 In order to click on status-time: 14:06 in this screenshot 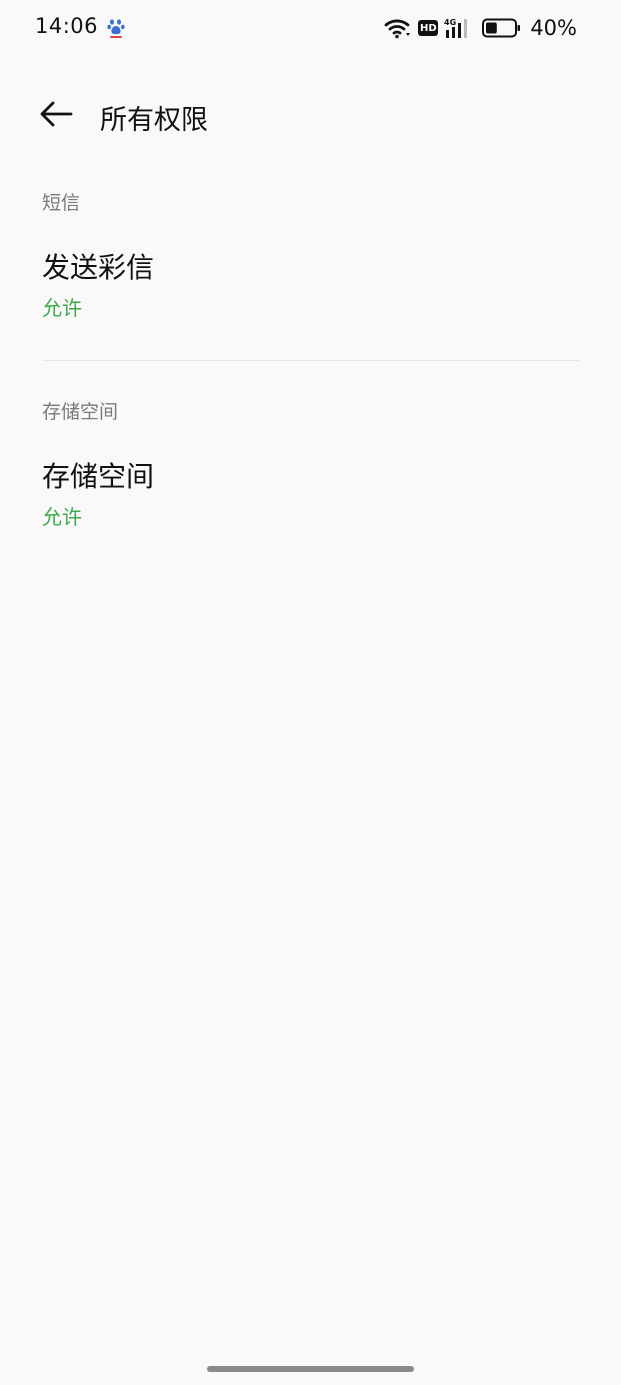, I will do `click(67, 26)`.